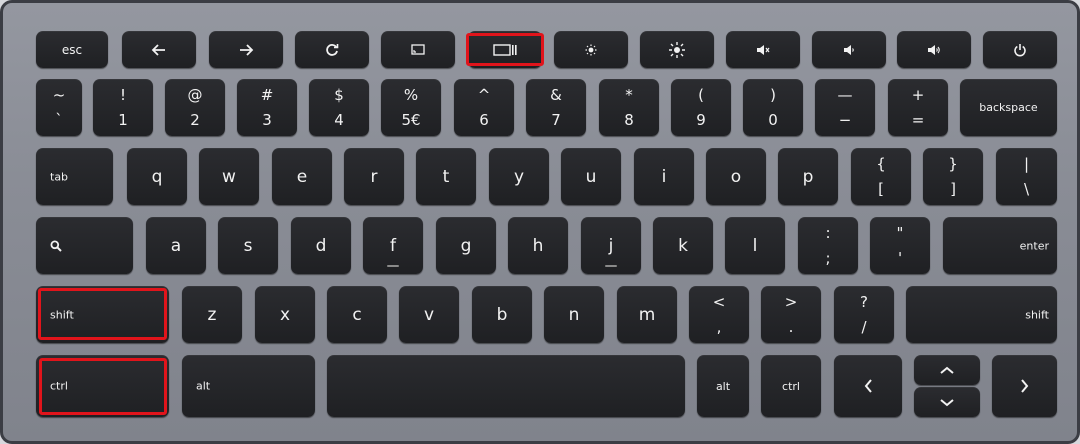  I want to click on key-9-upper: (, so click(701, 95).